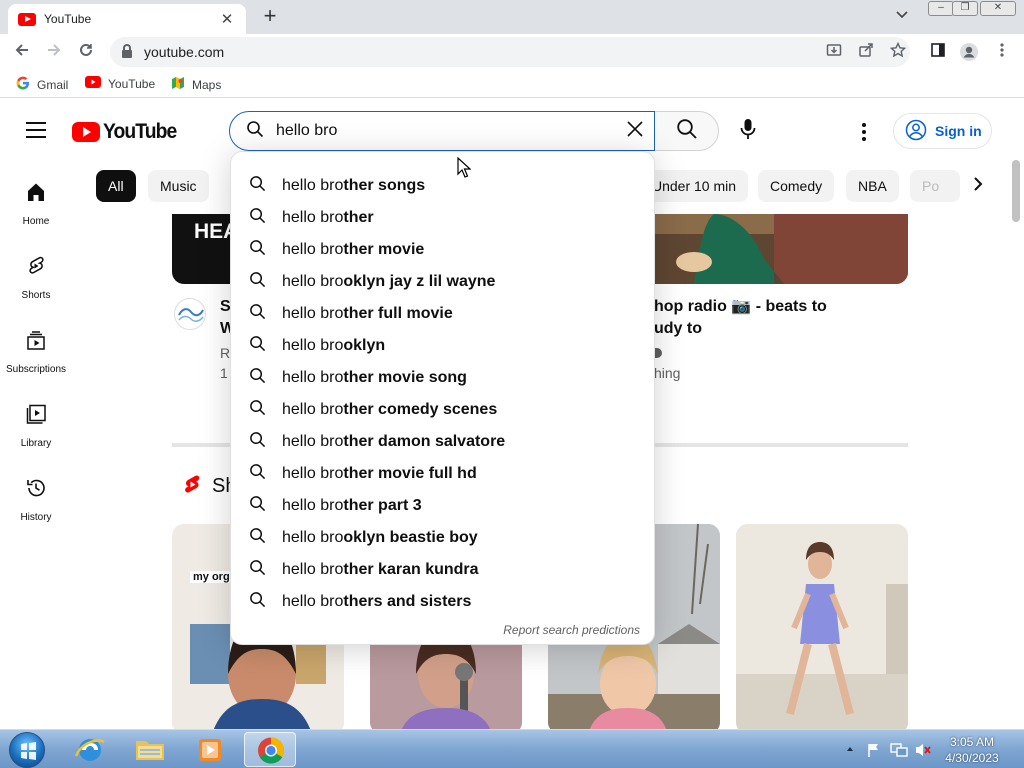 Image resolution: width=1024 pixels, height=768 pixels. I want to click on restore-button: ❐, so click(965, 8).